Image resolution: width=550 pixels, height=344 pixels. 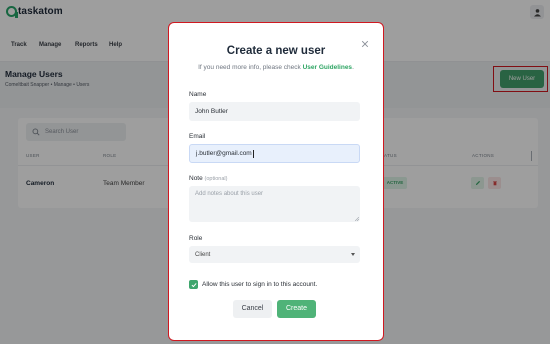 What do you see at coordinates (328, 67) in the screenshot?
I see `user-guidelines-link: User Guidelines` at bounding box center [328, 67].